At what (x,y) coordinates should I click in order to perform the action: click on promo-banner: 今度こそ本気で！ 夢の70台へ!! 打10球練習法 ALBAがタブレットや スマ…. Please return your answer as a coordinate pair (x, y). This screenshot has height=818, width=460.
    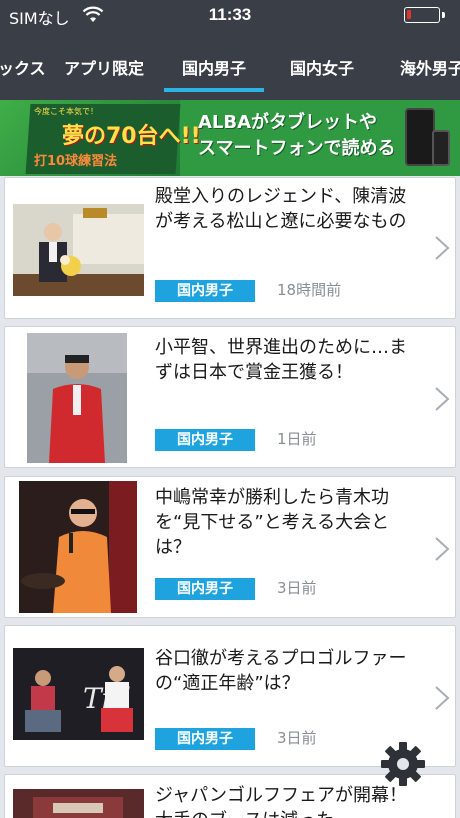
    Looking at the image, I should click on (230, 138).